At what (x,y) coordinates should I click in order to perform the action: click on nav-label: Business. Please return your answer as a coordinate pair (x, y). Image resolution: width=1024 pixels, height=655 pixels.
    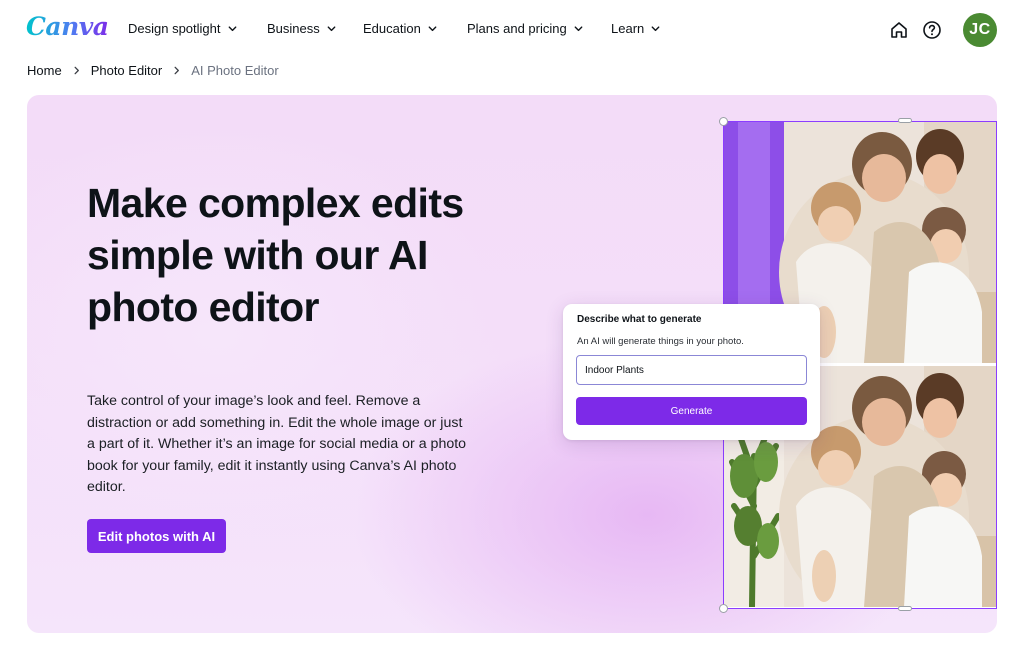
    Looking at the image, I should click on (293, 28).